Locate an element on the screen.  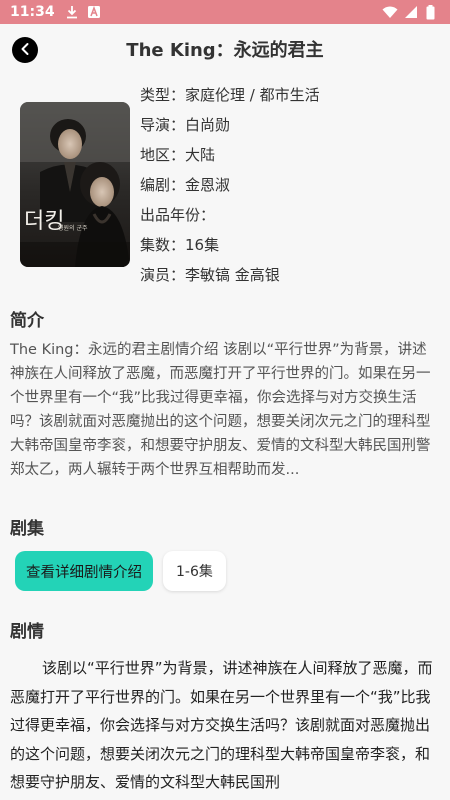
meta-label: 出品年份： is located at coordinates (178, 215).